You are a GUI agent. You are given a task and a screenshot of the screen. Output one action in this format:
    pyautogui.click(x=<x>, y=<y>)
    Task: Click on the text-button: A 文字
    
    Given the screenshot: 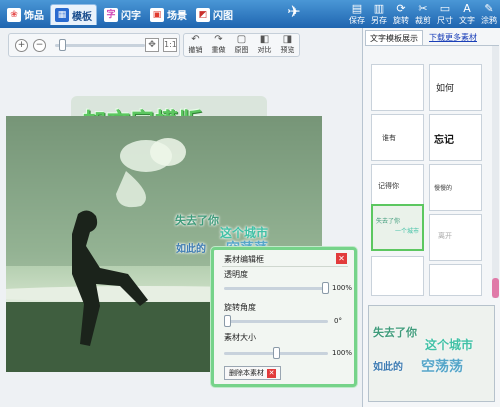 What is the action you would take?
    pyautogui.click(x=467, y=14)
    